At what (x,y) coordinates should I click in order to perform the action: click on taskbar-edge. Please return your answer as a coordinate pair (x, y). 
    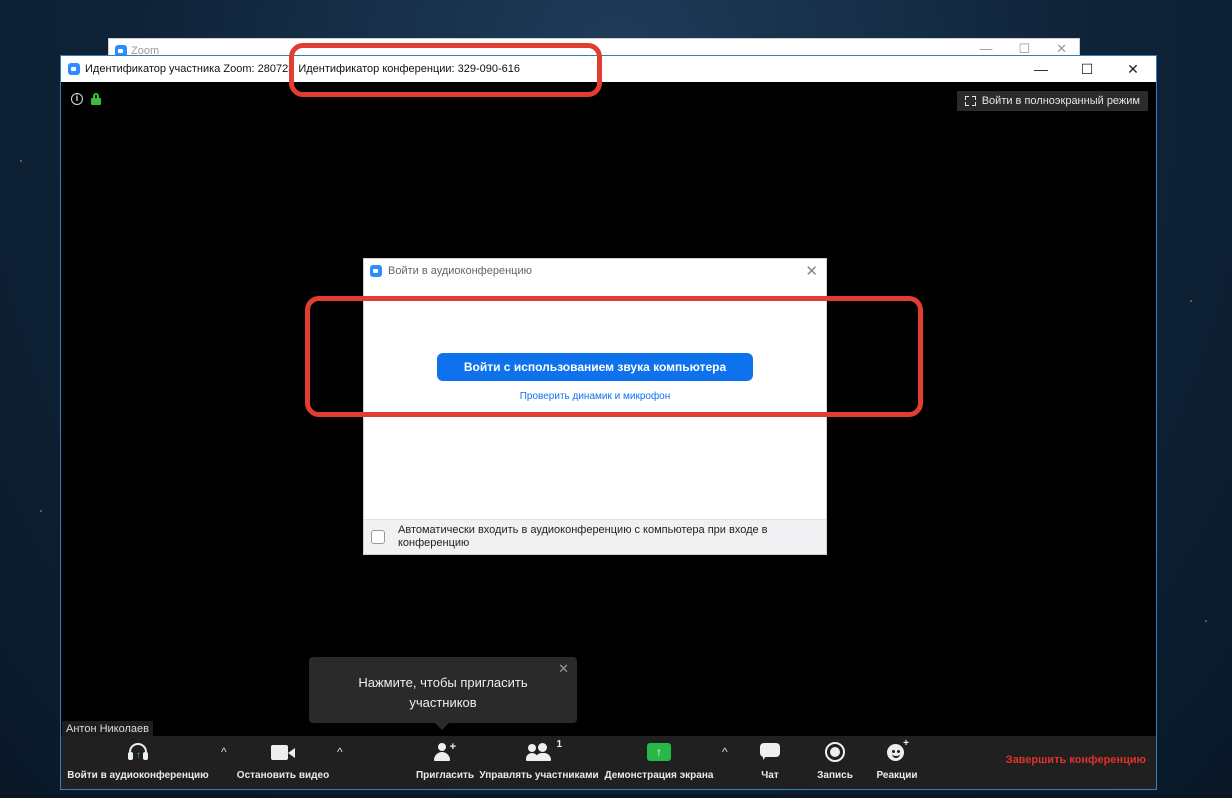
    Looking at the image, I should click on (616, 796).